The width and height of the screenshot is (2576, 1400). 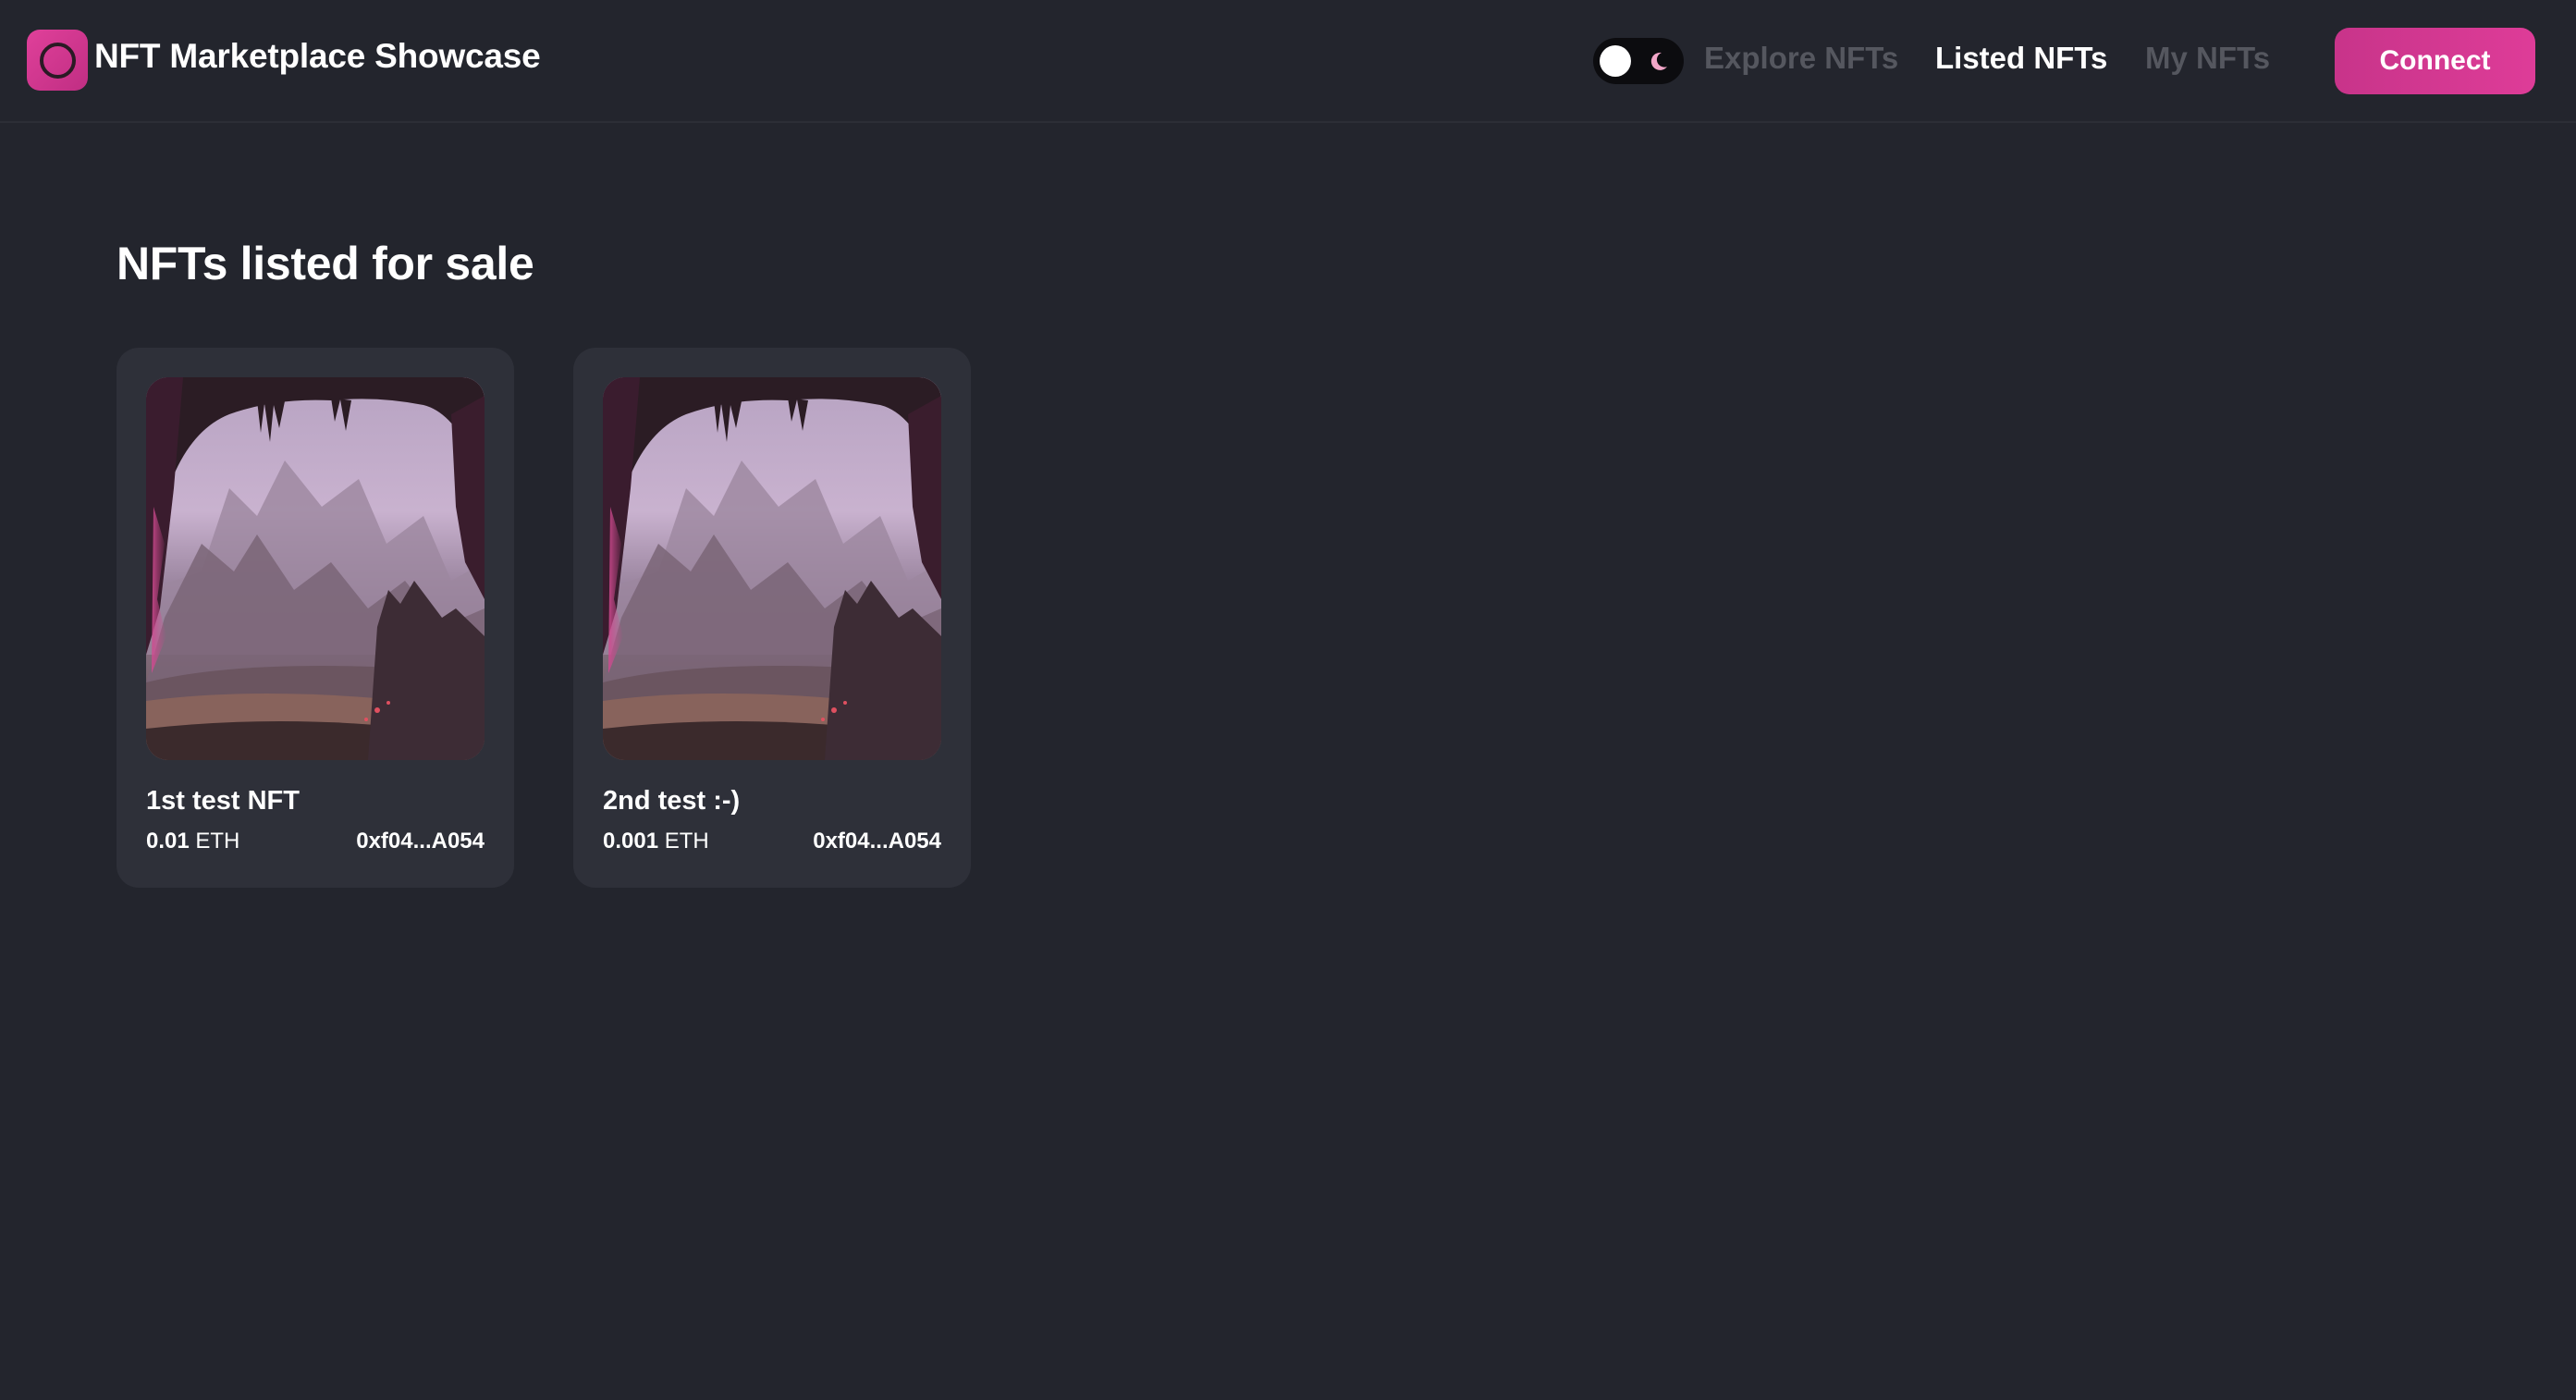 I want to click on app-logo-icon, so click(x=57, y=61).